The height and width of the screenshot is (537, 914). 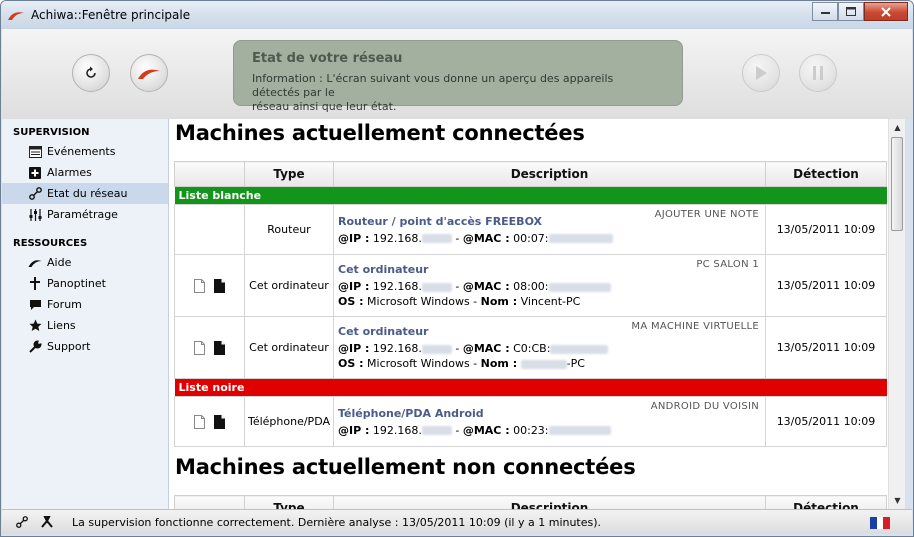 I want to click on sidebar-item-etat-reseau: Etat du réseau, so click(x=85, y=193).